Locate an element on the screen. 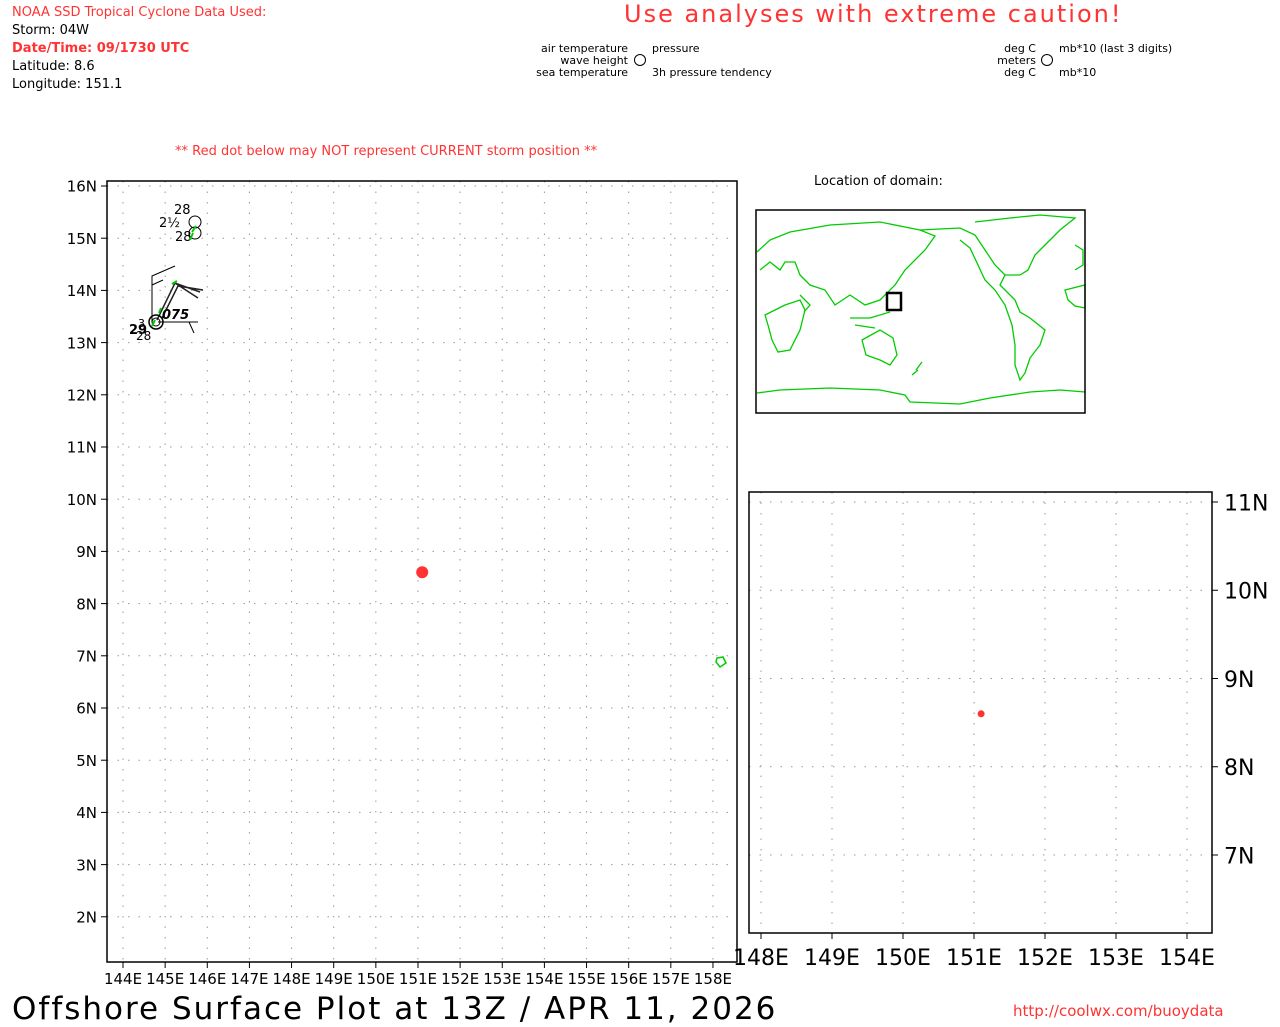  lat-tick-label: 13N is located at coordinates (82, 343).